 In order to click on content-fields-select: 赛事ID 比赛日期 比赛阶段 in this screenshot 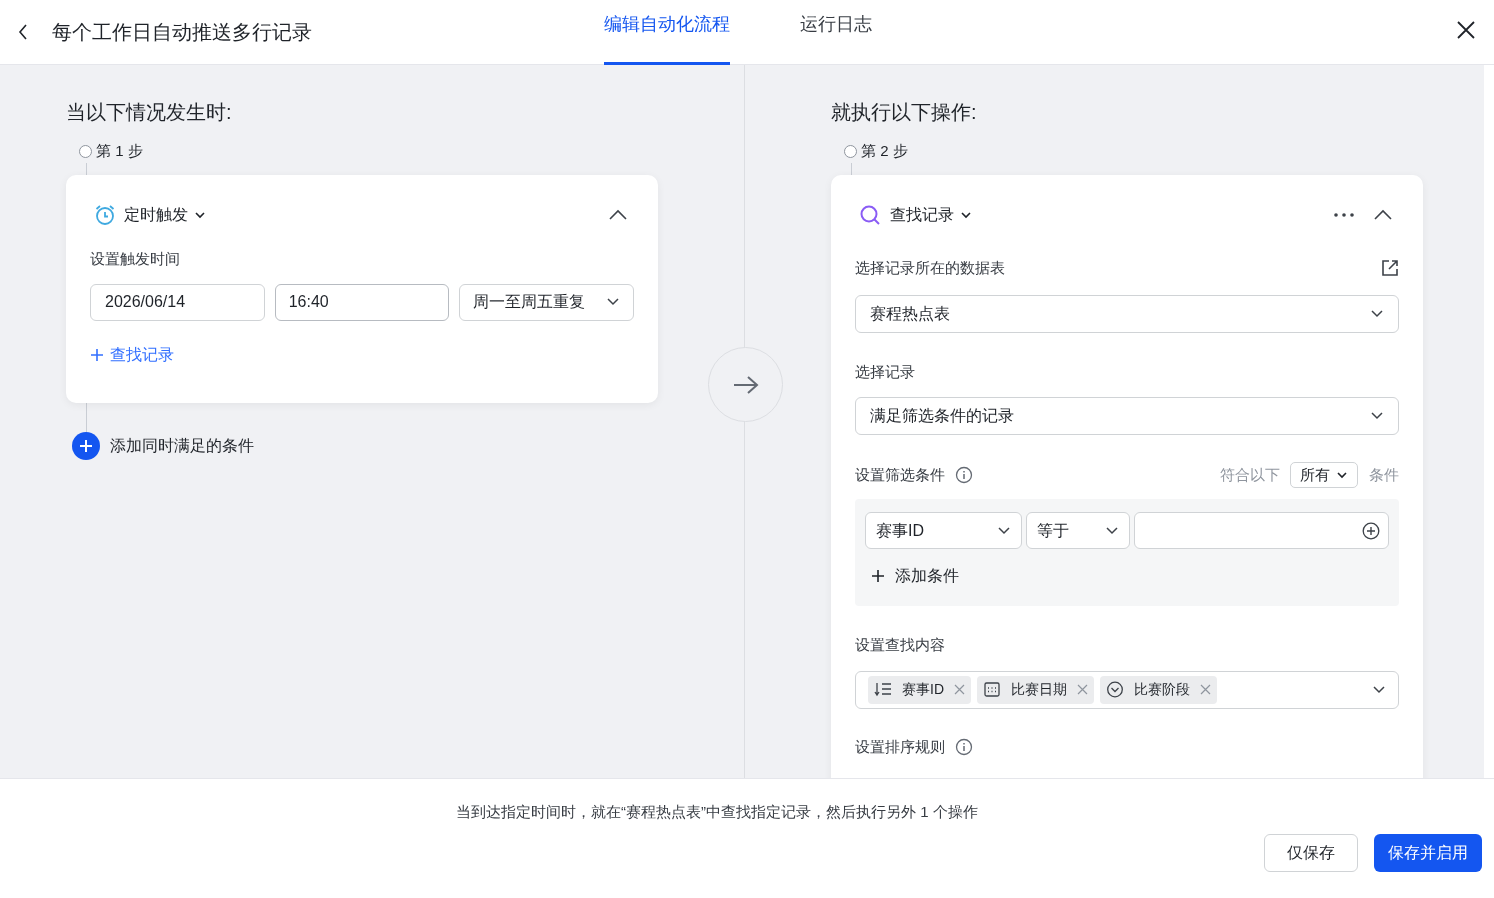, I will do `click(1127, 689)`.